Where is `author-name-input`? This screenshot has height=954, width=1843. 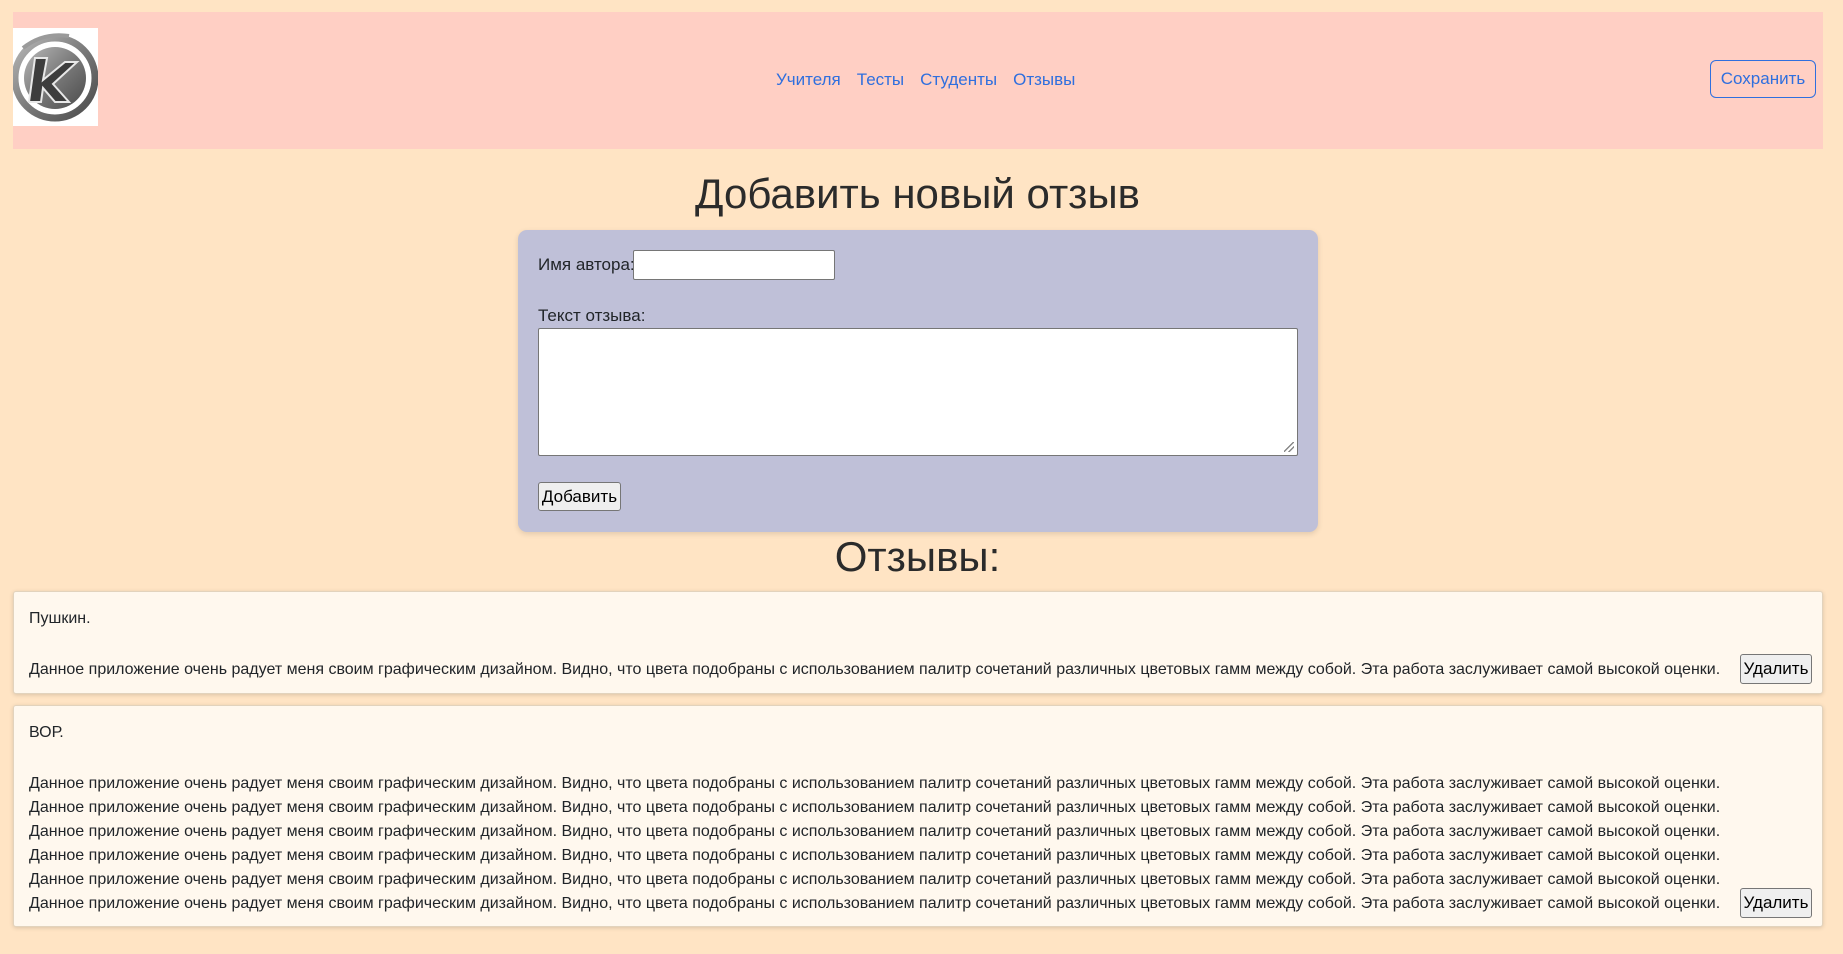 author-name-input is located at coordinates (734, 265).